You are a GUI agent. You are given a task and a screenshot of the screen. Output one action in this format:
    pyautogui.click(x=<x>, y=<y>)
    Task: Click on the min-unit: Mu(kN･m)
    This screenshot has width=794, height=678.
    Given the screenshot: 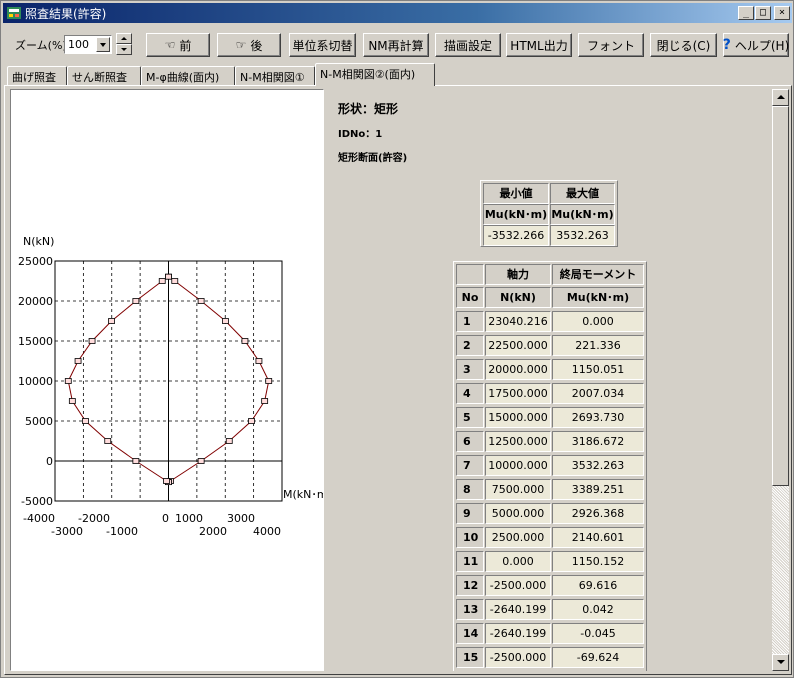 What is the action you would take?
    pyautogui.click(x=516, y=214)
    